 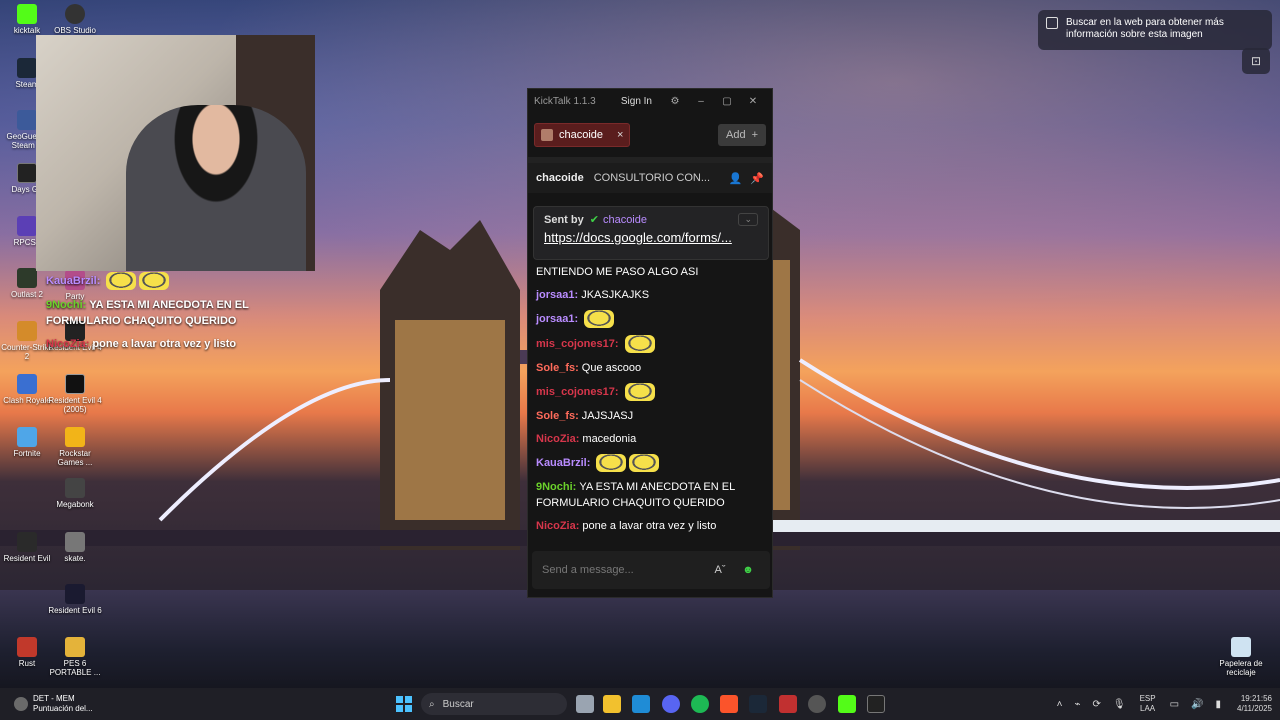 I want to click on days-gone-icon, so click(x=27, y=173).